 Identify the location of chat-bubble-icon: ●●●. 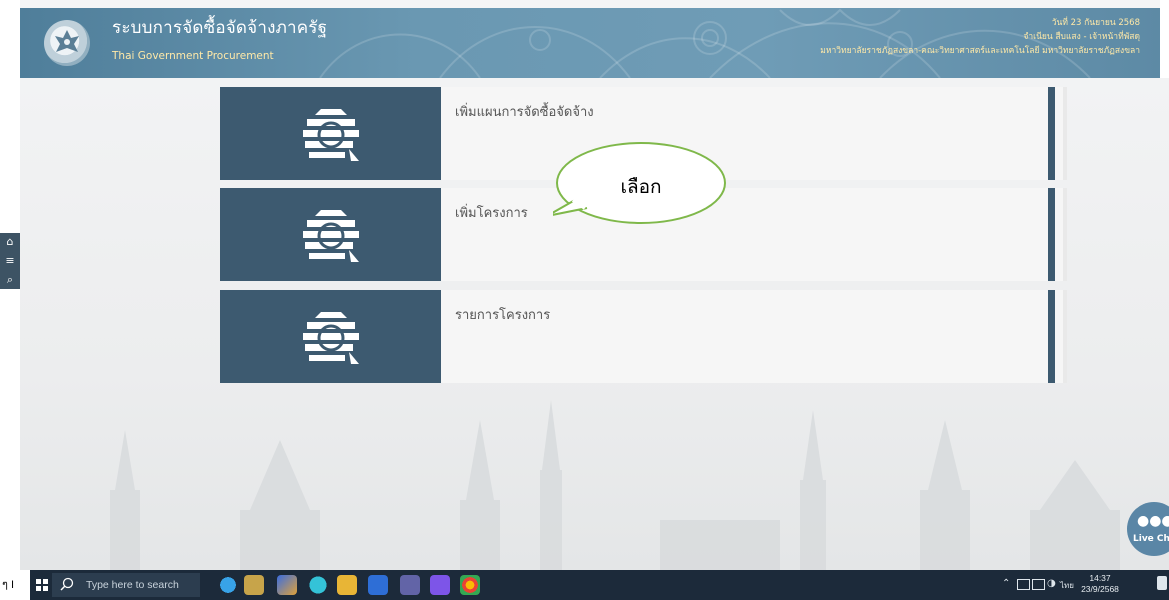
(1153, 521).